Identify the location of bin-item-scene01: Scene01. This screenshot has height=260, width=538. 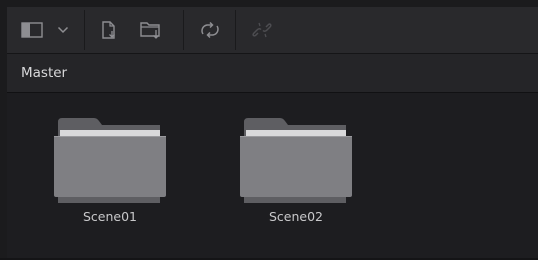
(110, 173).